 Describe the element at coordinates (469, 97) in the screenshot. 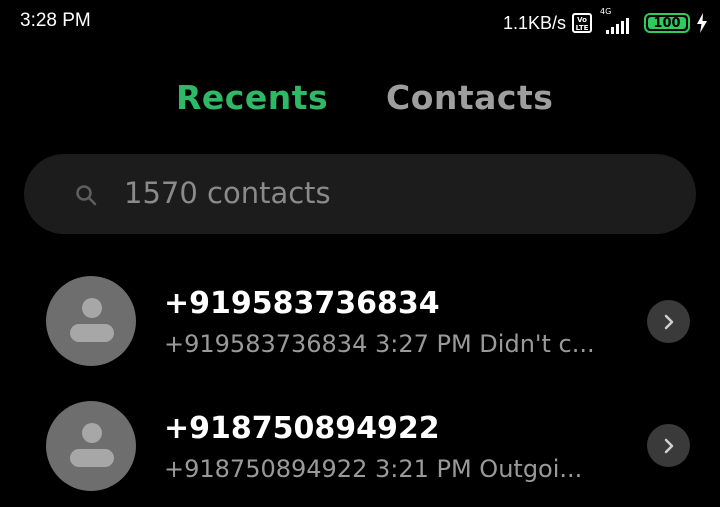

I see `tab-contacts: Contacts` at that location.